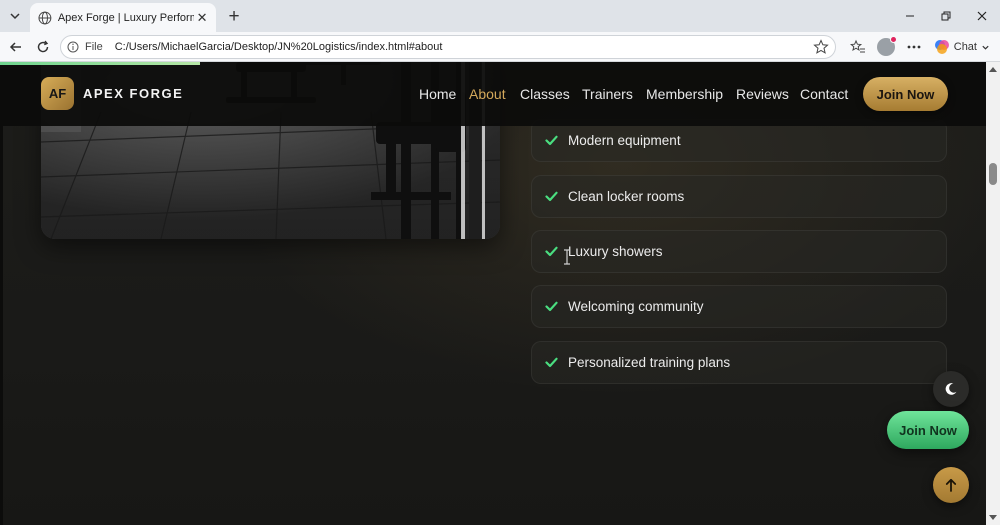 The image size is (1000, 525). What do you see at coordinates (1, 293) in the screenshot?
I see `page-edge` at bounding box center [1, 293].